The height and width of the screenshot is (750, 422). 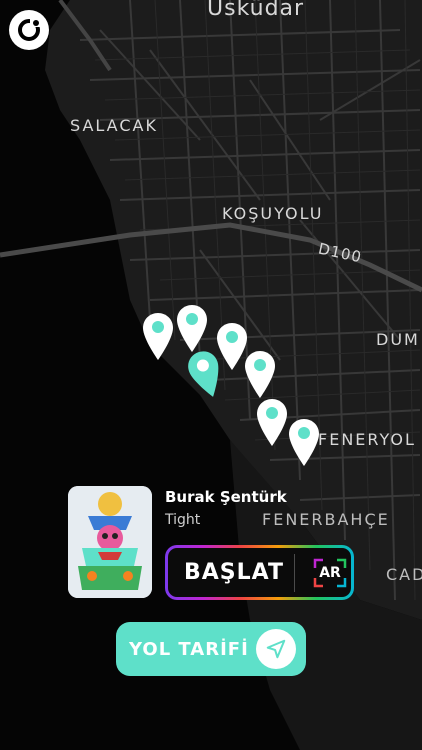 What do you see at coordinates (256, 10) in the screenshot?
I see `map-label-uskudar: Üsküdar` at bounding box center [256, 10].